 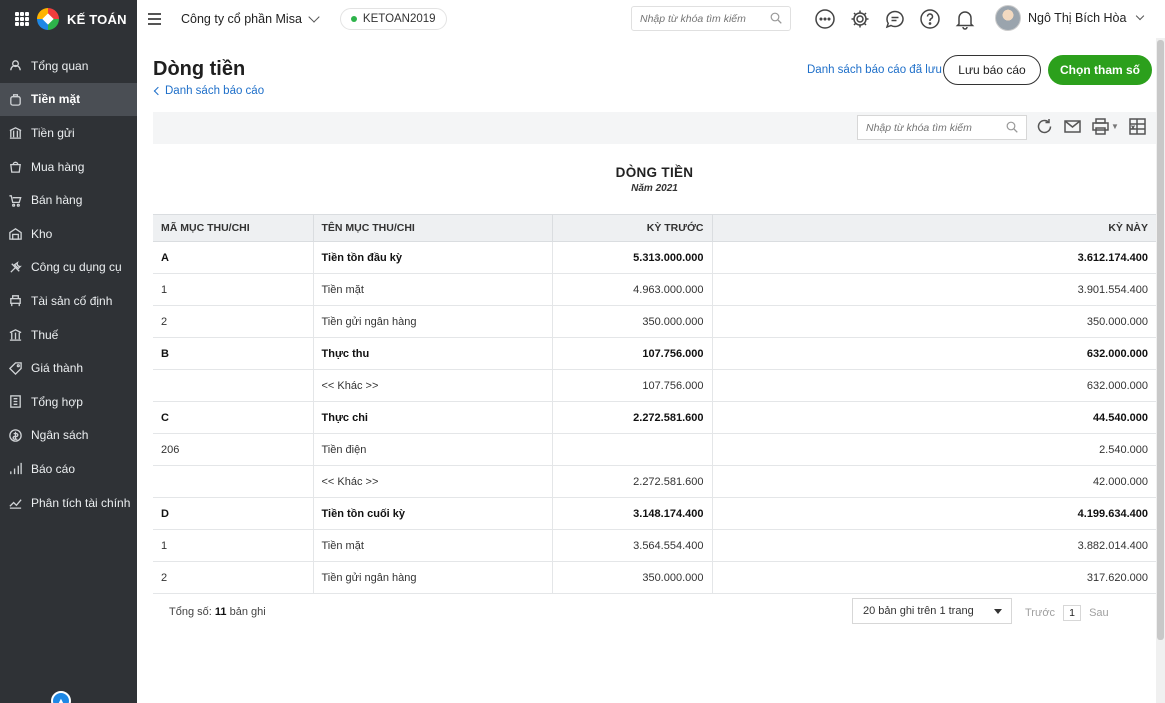 What do you see at coordinates (57, 200) in the screenshot?
I see `sidebar-item-label: Bán hàng` at bounding box center [57, 200].